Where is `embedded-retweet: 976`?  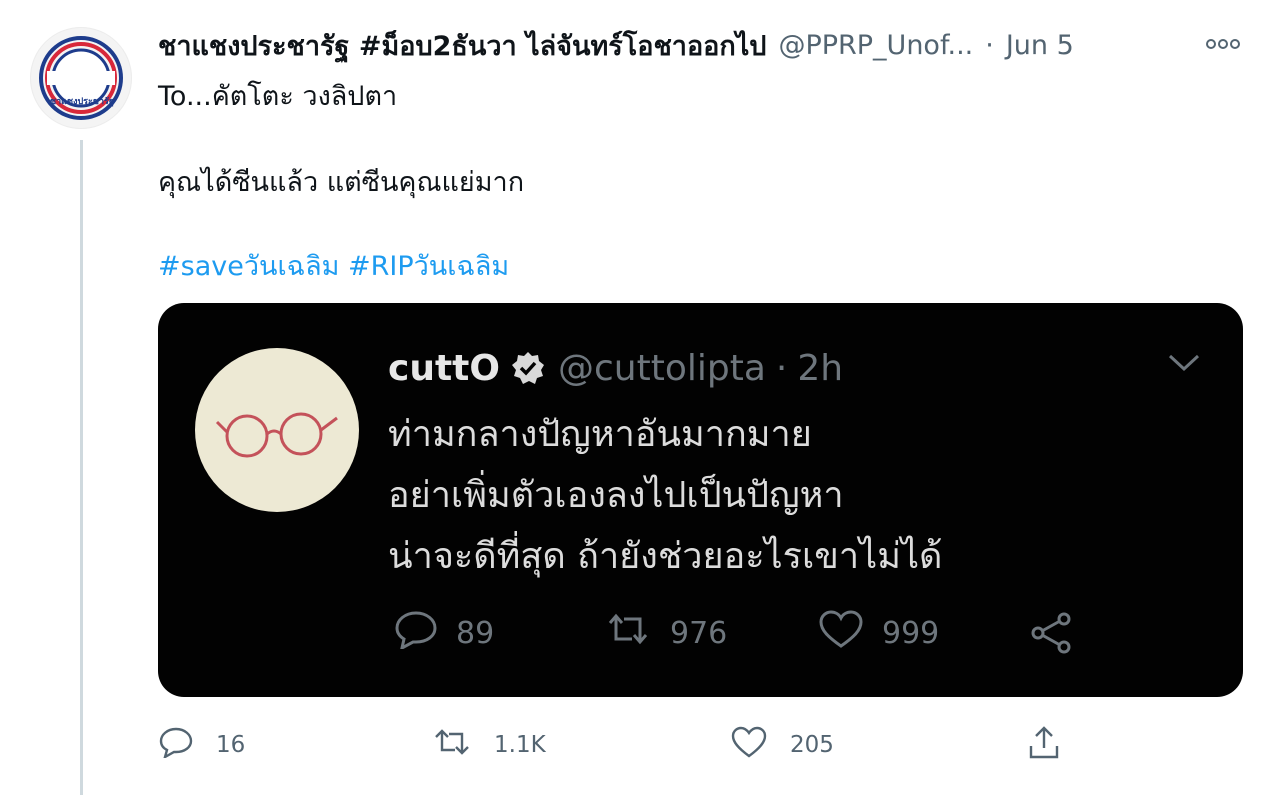
embedded-retweet: 976 is located at coordinates (665, 633).